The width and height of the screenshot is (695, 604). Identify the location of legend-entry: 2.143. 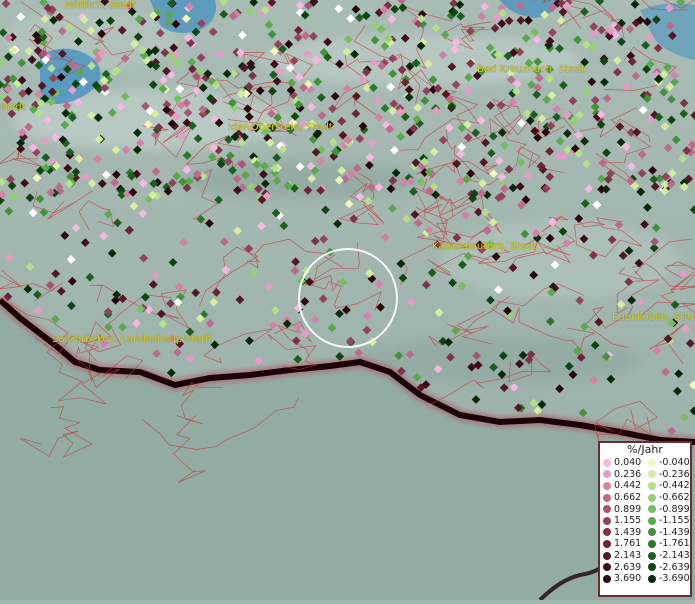
(622, 555).